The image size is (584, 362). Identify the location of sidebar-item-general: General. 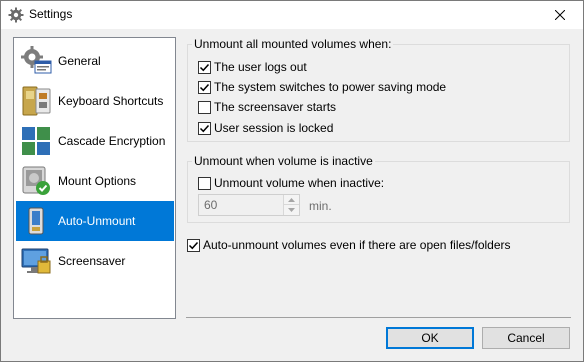
(95, 61).